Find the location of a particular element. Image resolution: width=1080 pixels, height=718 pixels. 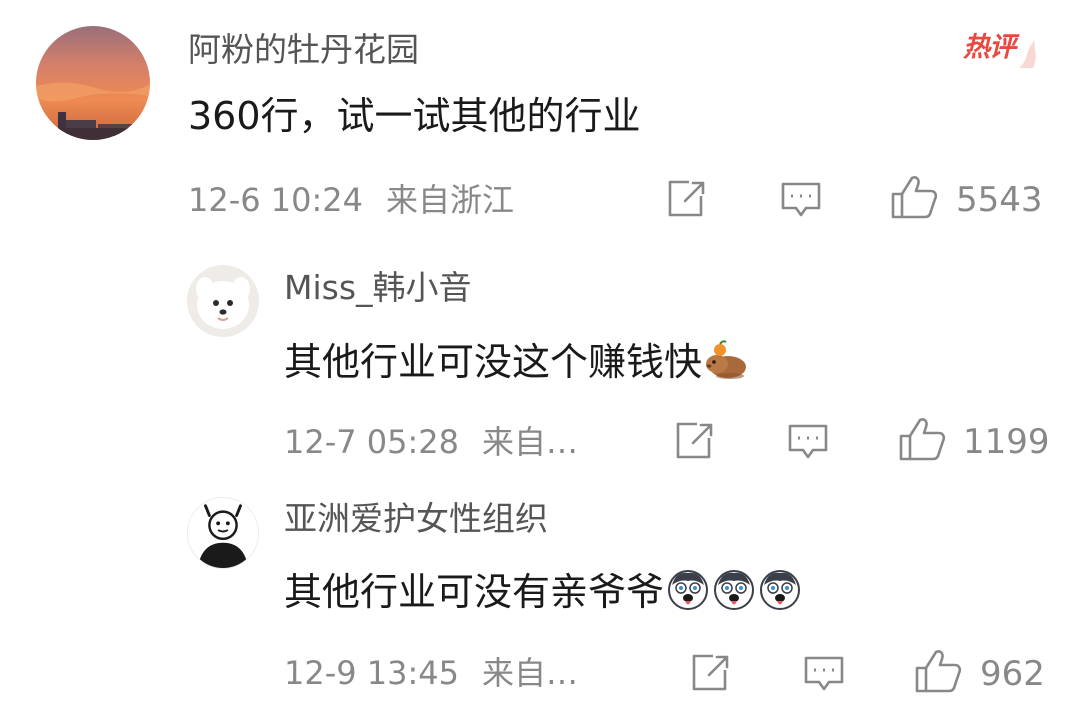

hot-badge-label: 热评 is located at coordinates (989, 47).